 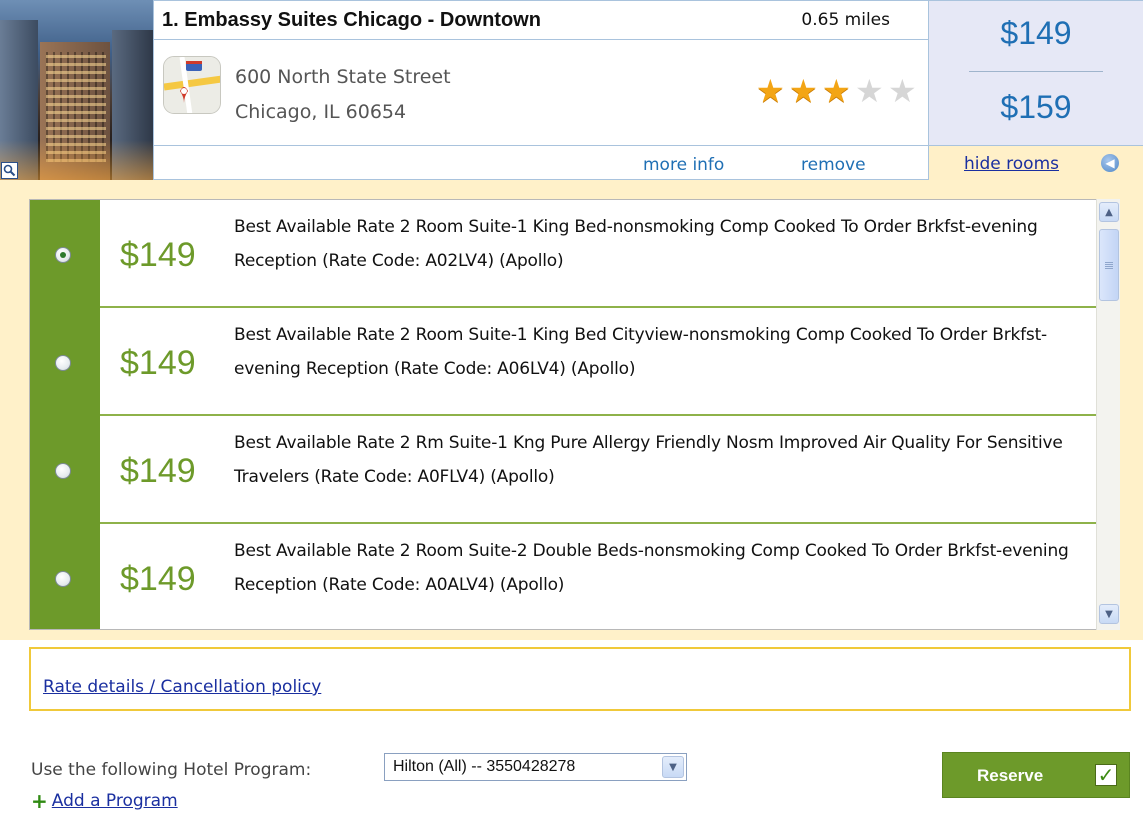 What do you see at coordinates (321, 112) in the screenshot?
I see `address-line-2: Chicago, IL 60654` at bounding box center [321, 112].